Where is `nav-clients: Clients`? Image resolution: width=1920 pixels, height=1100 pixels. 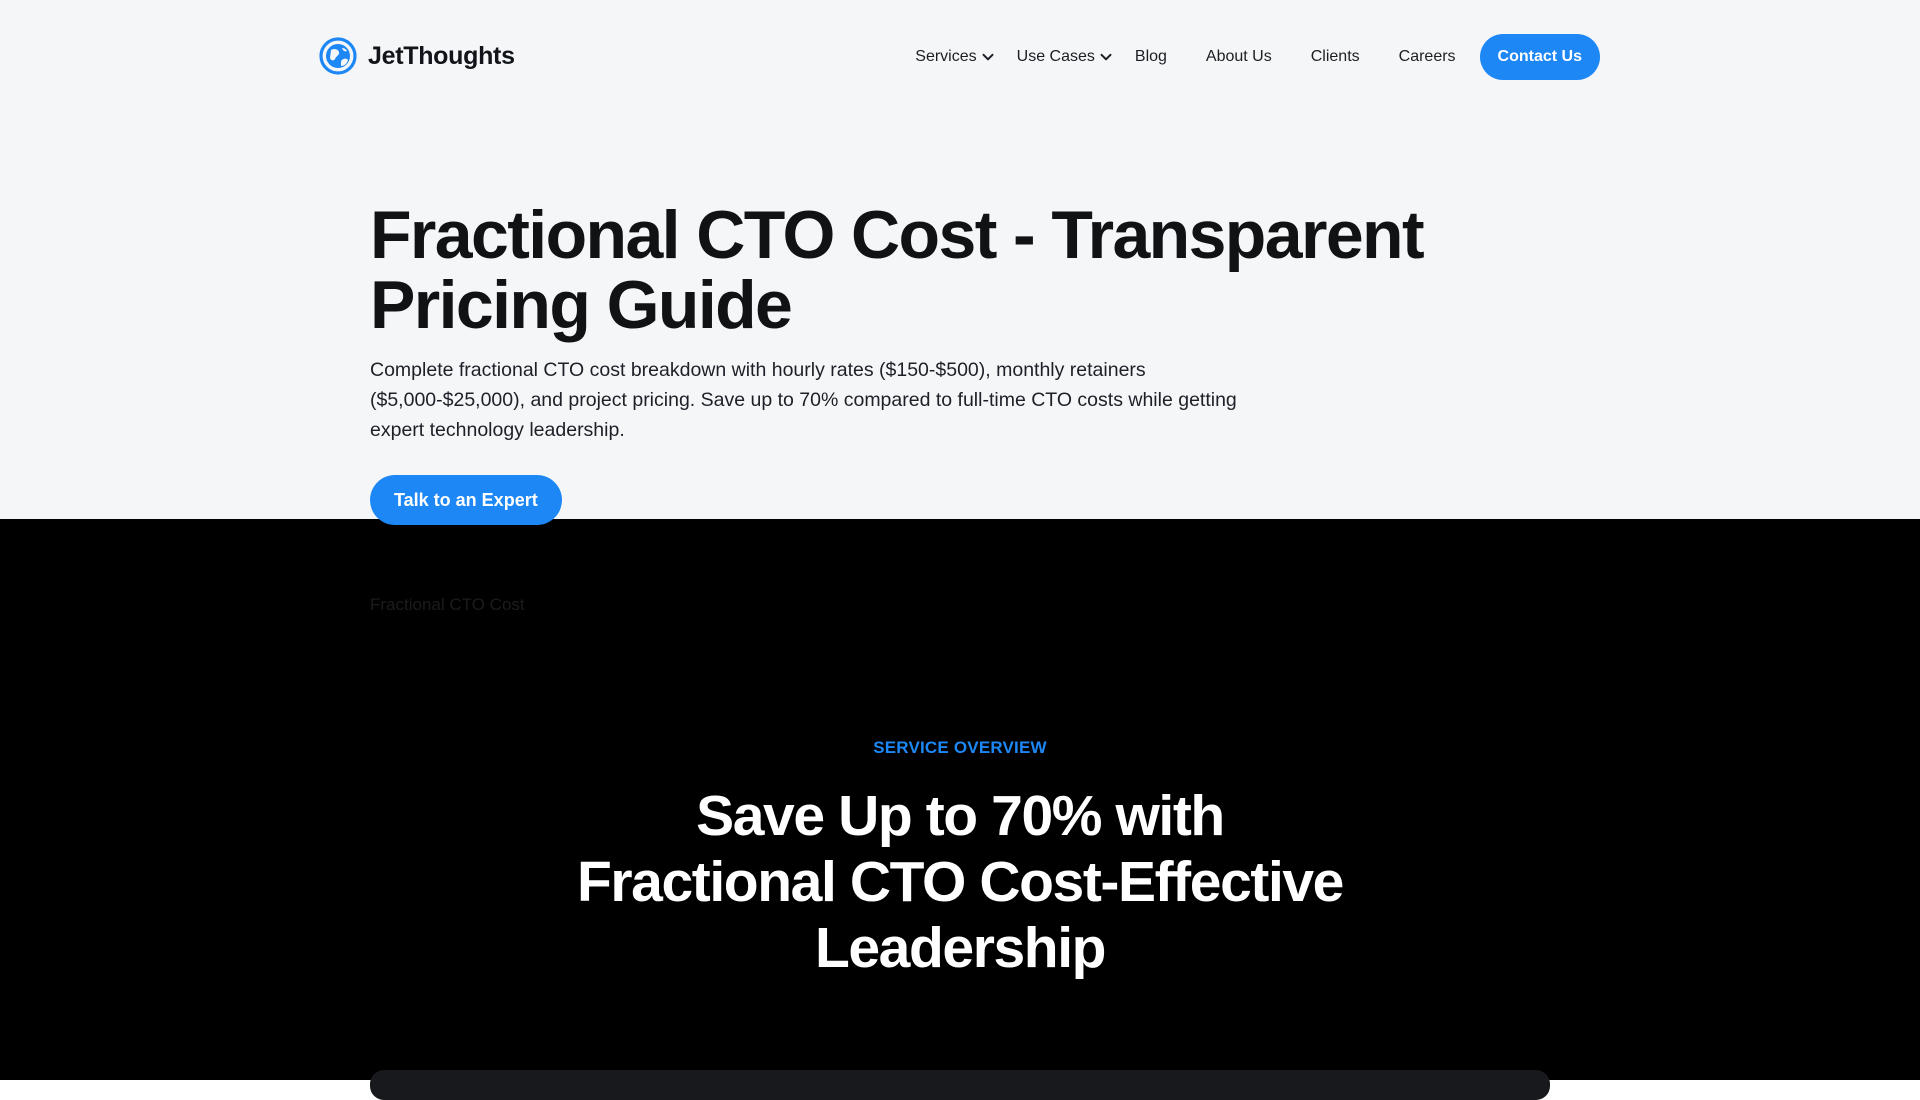 nav-clients: Clients is located at coordinates (1335, 57).